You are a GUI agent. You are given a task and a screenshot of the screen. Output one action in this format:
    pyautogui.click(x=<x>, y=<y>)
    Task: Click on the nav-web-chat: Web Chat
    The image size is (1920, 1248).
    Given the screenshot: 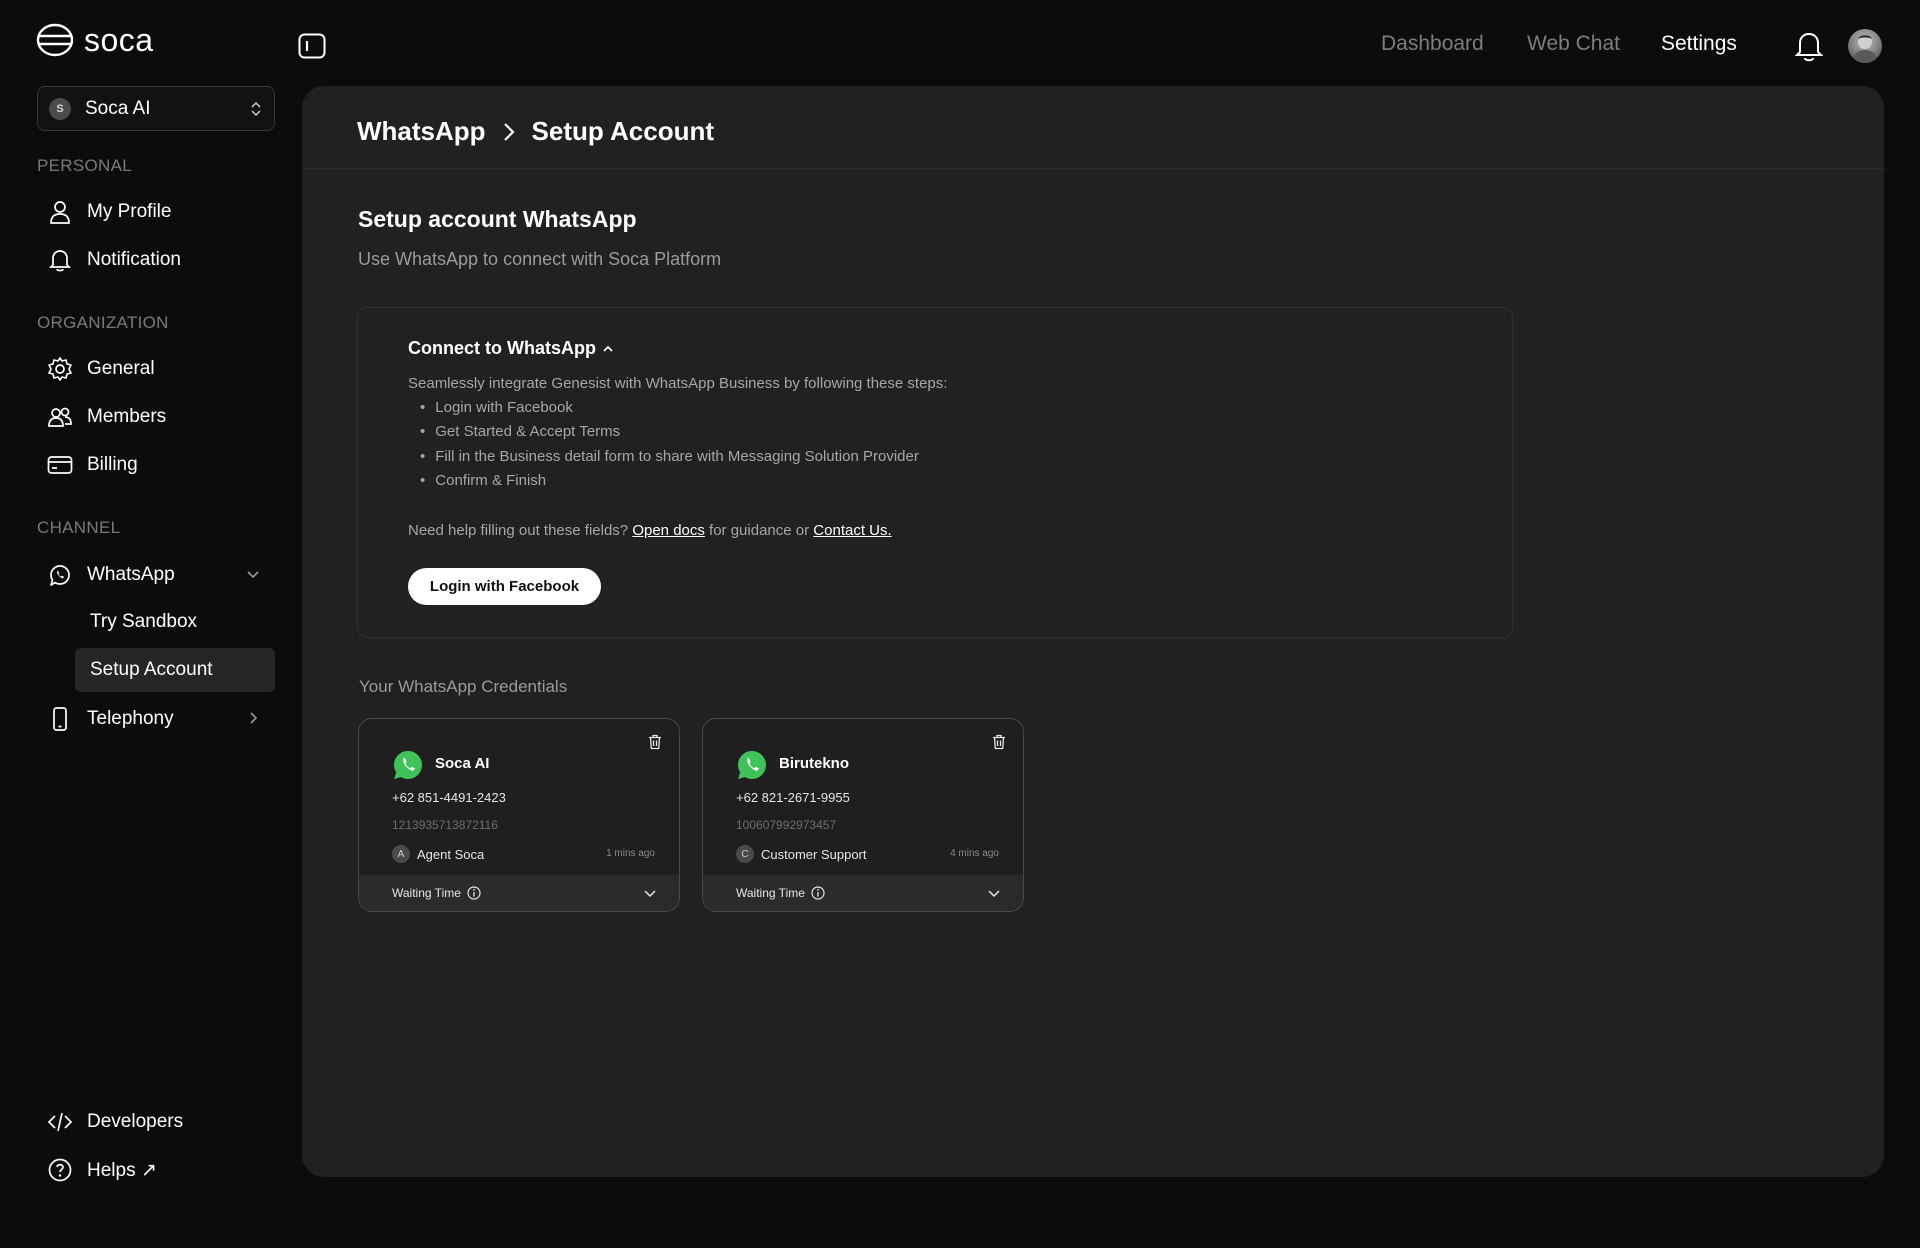 What is the action you would take?
    pyautogui.click(x=1573, y=44)
    